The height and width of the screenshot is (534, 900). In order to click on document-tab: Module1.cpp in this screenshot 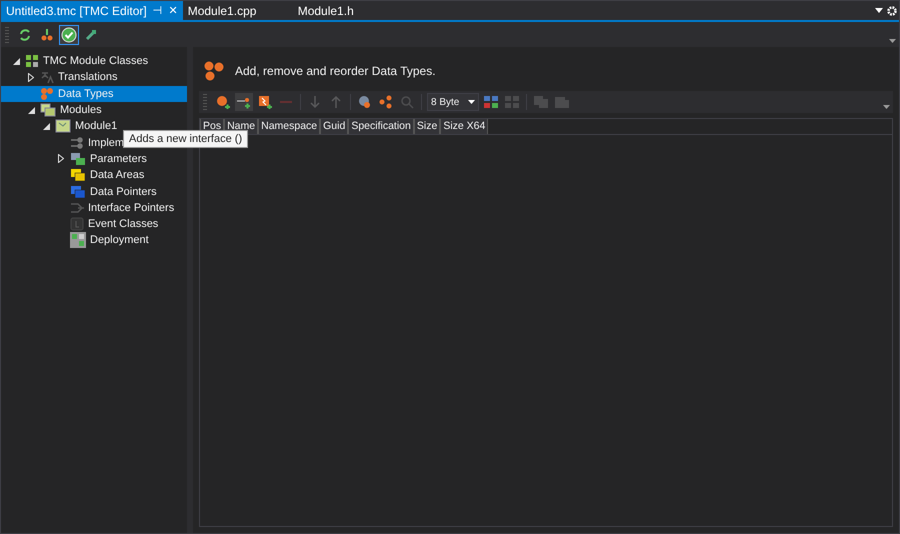, I will do `click(237, 10)`.